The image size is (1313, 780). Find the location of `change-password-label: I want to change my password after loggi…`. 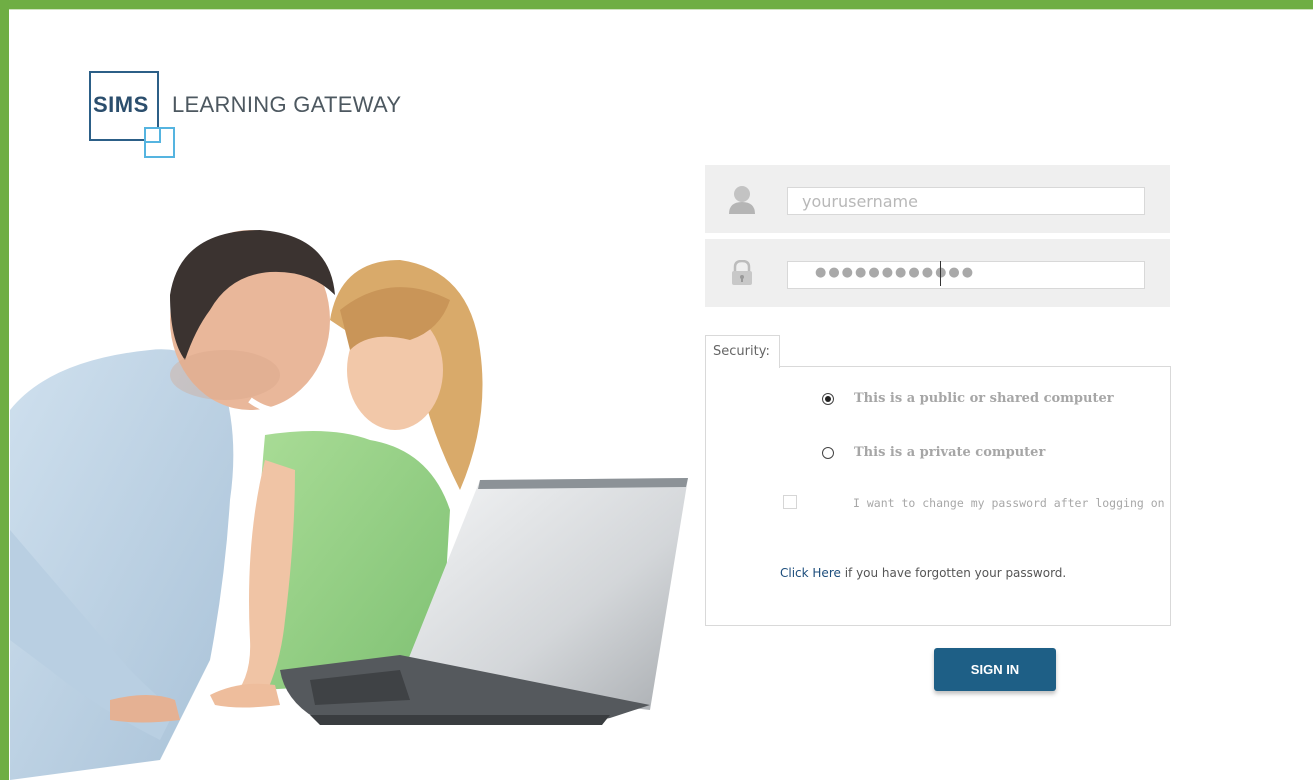

change-password-label: I want to change my password after loggi… is located at coordinates (1009, 503).